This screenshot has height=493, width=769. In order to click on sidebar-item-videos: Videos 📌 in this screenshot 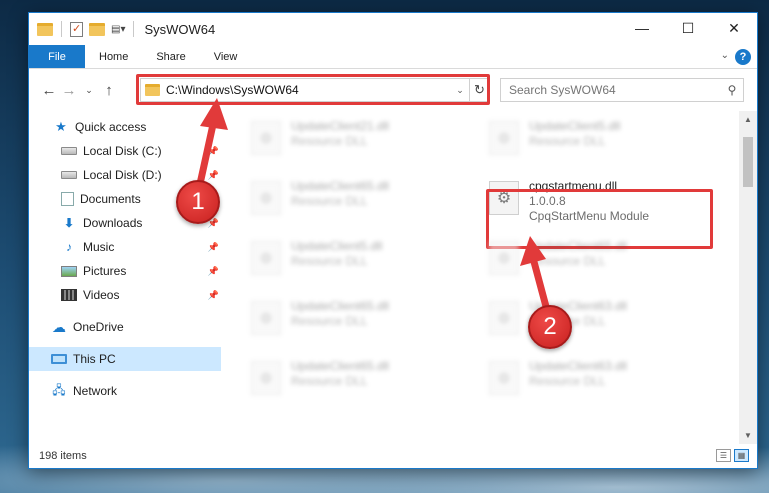, I will do `click(125, 295)`.